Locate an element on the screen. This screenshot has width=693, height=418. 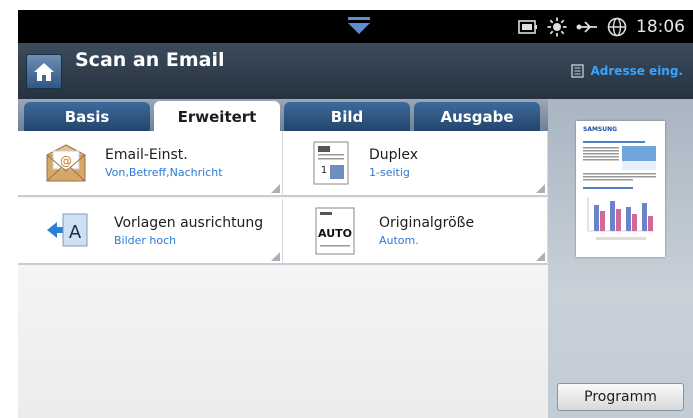
email-settings-value: Von,Betreff,Nachricht is located at coordinates (164, 172).